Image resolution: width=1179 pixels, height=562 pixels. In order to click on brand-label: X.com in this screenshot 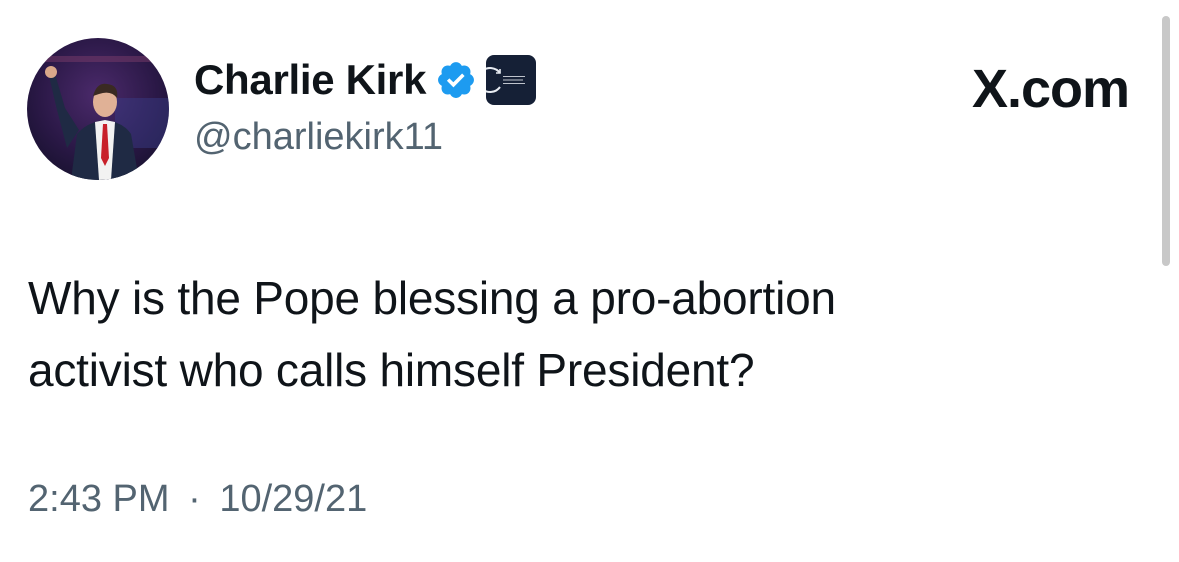, I will do `click(1050, 89)`.